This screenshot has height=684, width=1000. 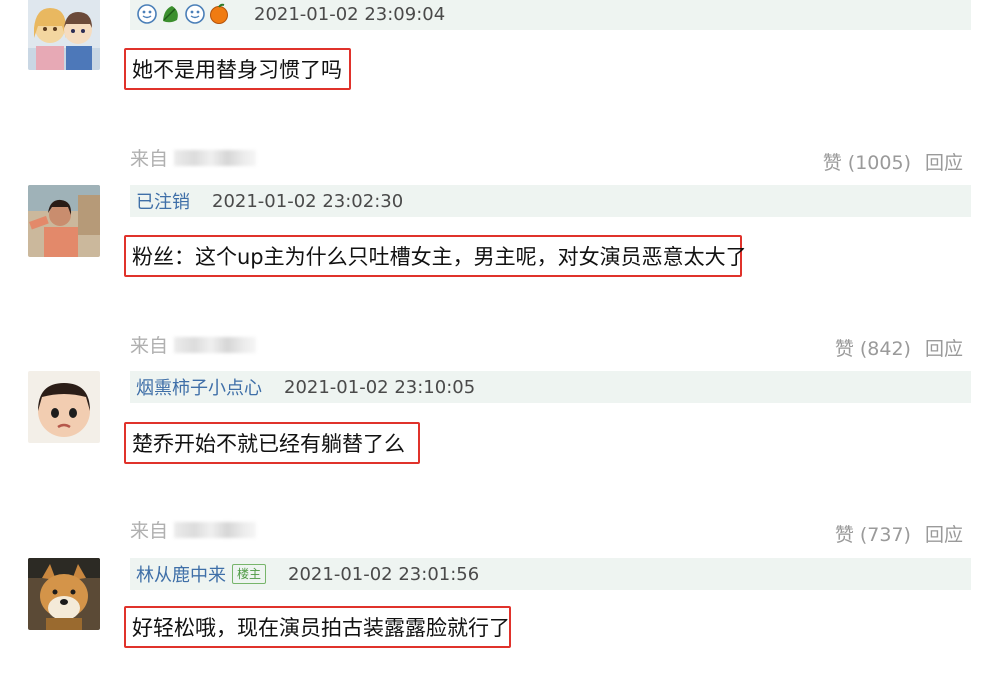 I want to click on comment-time: 2021-01-02 23:01:56, so click(x=384, y=574).